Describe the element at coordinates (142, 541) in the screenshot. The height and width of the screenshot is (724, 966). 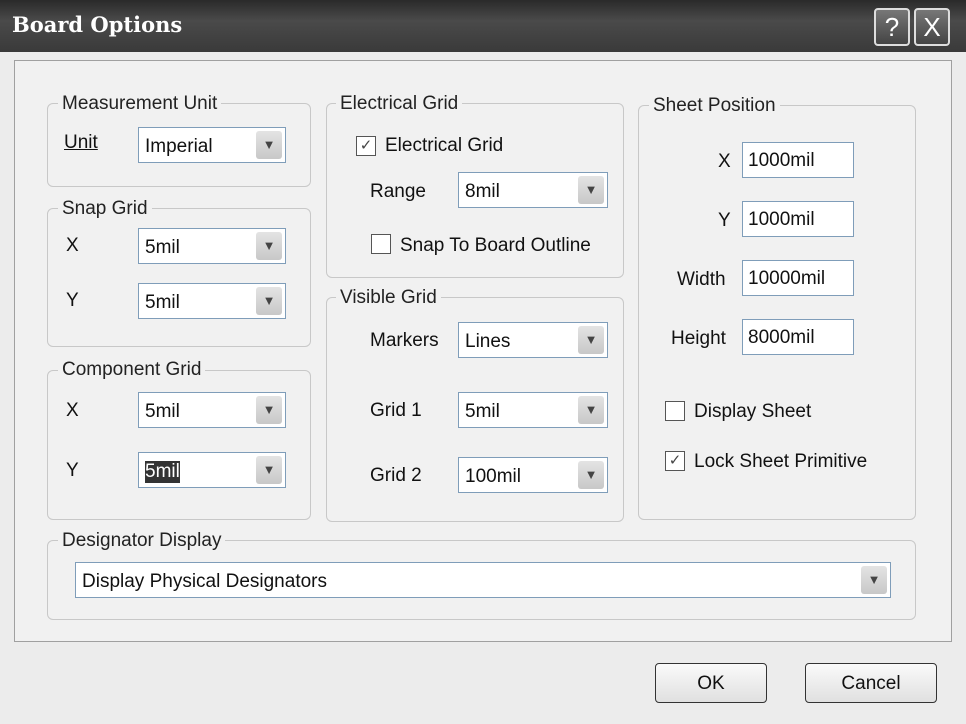
I see `designator-display-title: Designator Display` at that location.